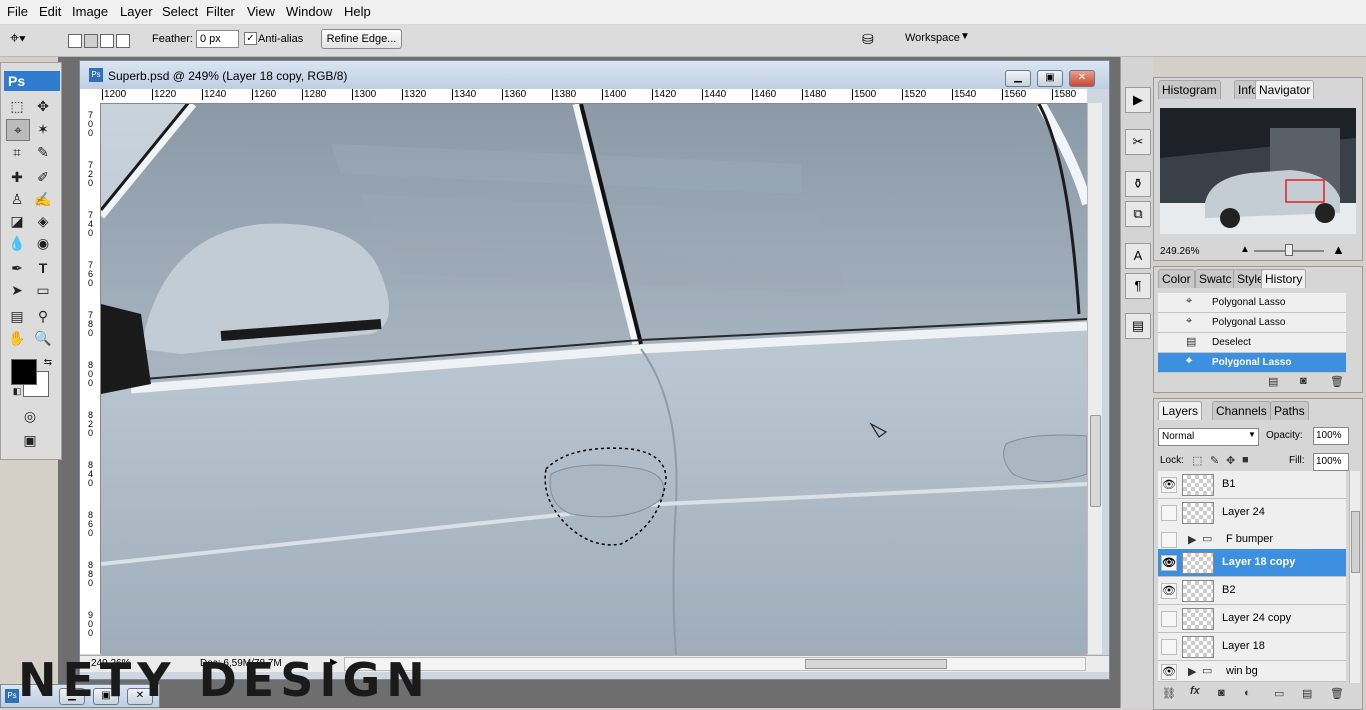  I want to click on layer-style-icon: fx, so click(1195, 691).